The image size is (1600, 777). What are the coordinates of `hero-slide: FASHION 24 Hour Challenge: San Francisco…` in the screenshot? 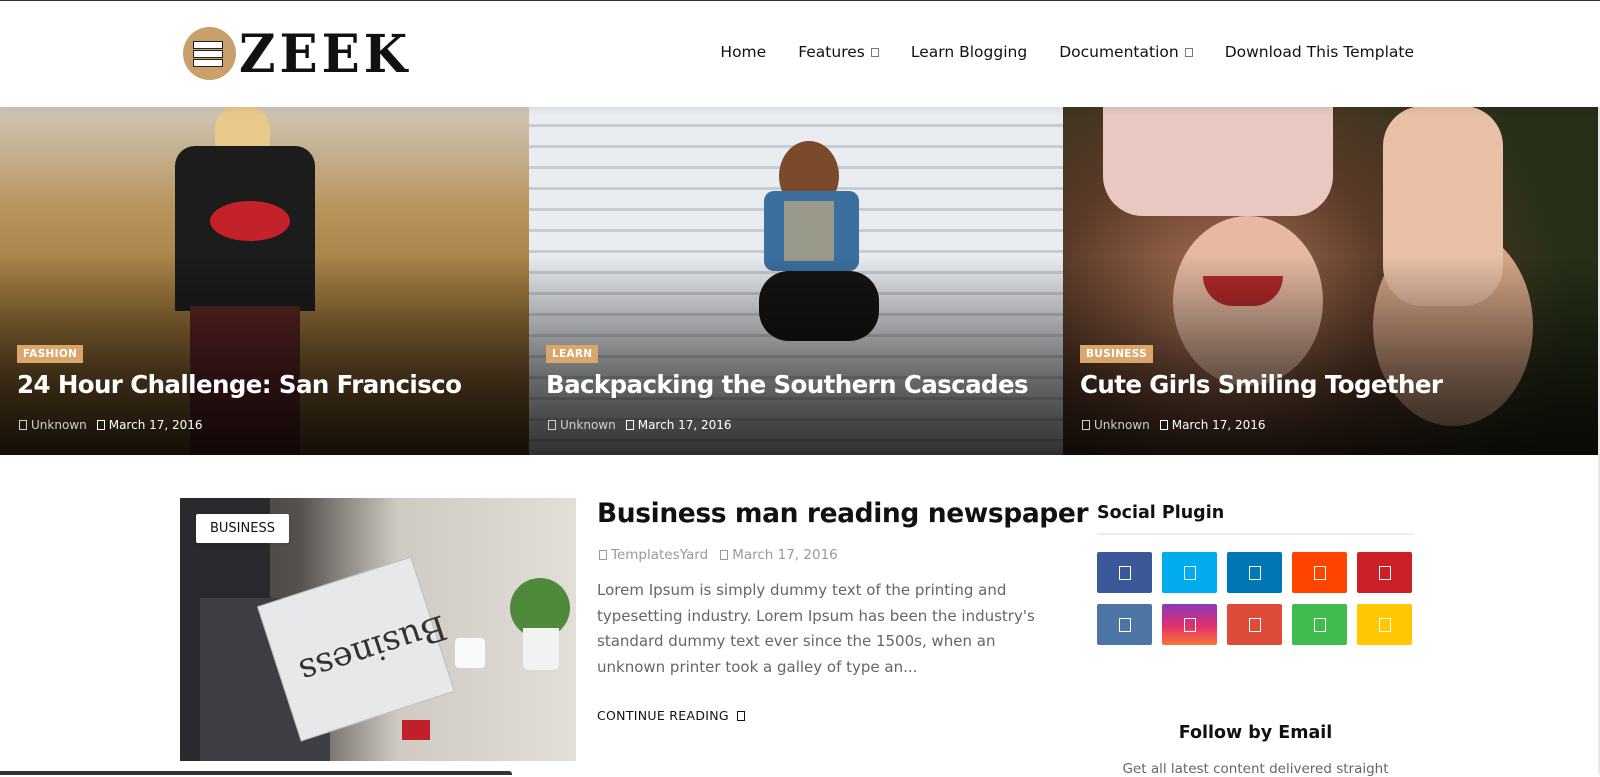 It's located at (264, 280).